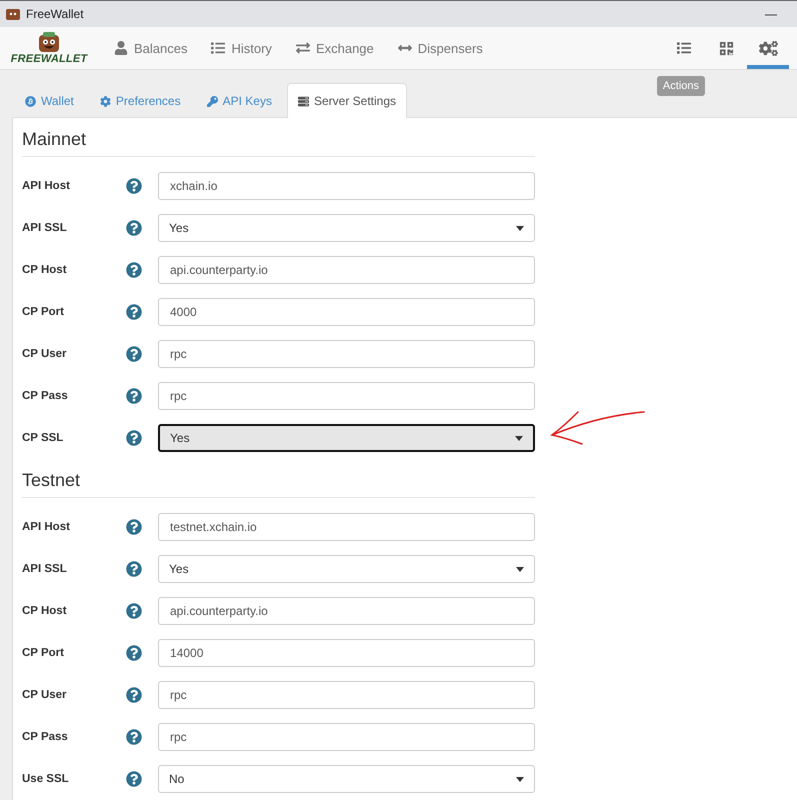 The image size is (797, 800). Describe the element at coordinates (49, 59) in the screenshot. I see `logo-text: FREEWALLET` at that location.